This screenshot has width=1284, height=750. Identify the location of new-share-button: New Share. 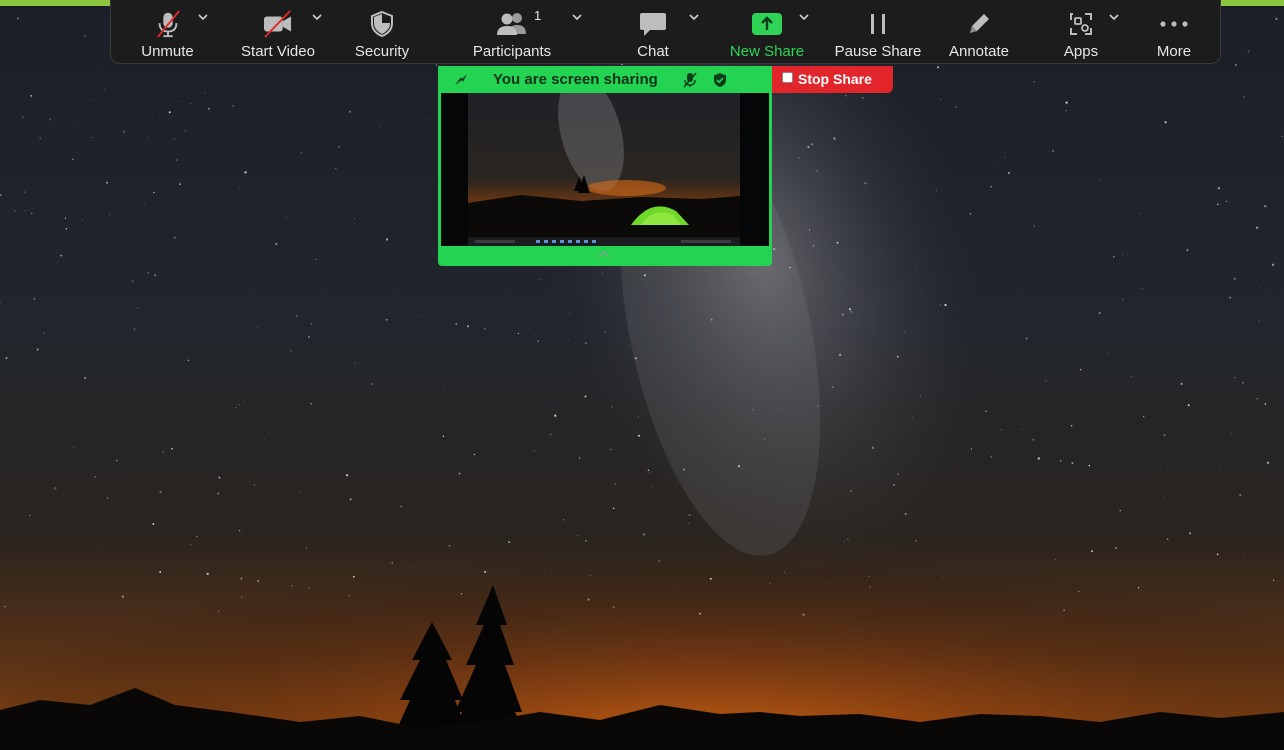
(767, 32).